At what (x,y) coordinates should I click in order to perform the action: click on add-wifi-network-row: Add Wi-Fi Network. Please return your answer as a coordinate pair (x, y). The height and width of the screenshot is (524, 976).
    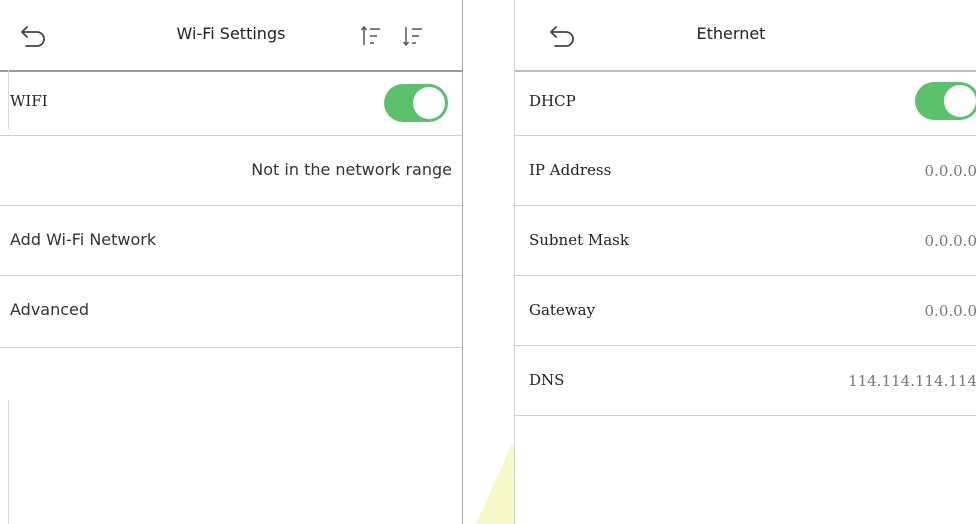
    Looking at the image, I should click on (231, 241).